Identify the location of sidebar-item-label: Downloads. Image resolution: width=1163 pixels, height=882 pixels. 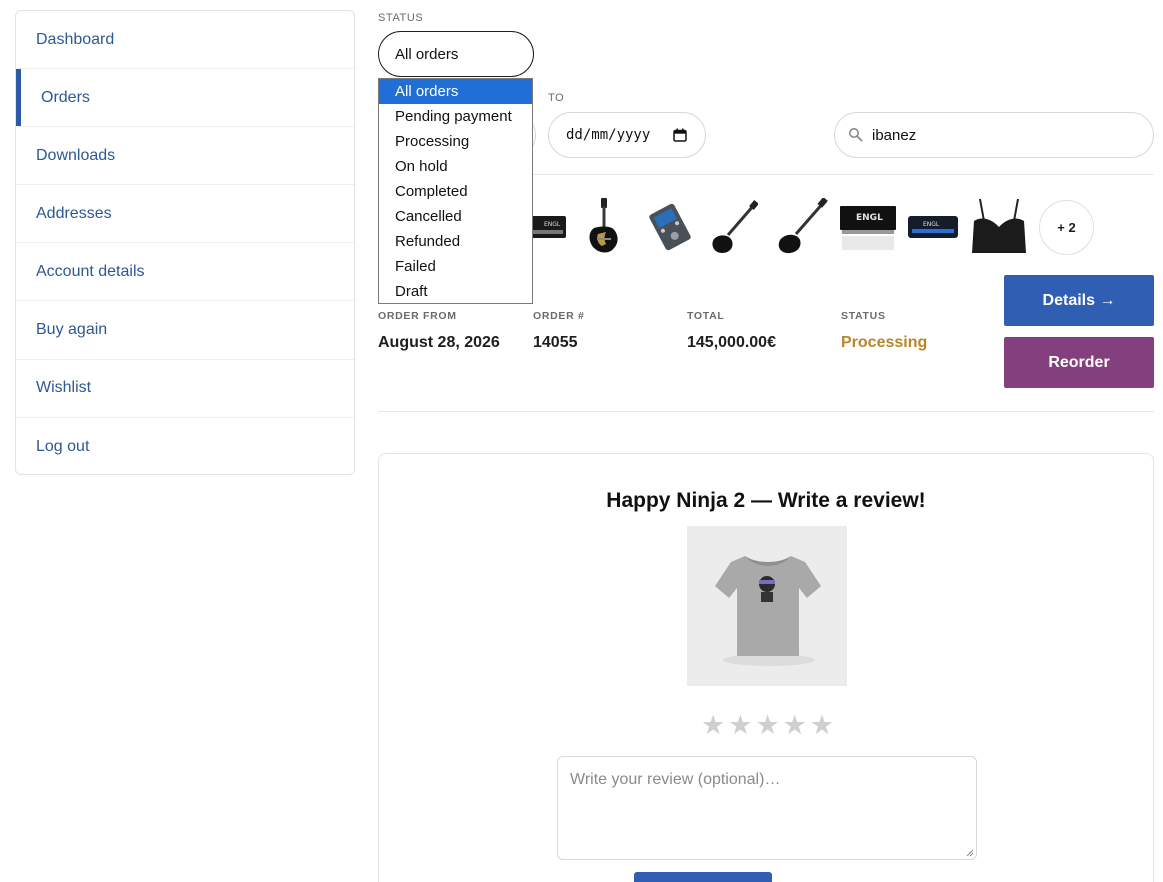
(76, 155).